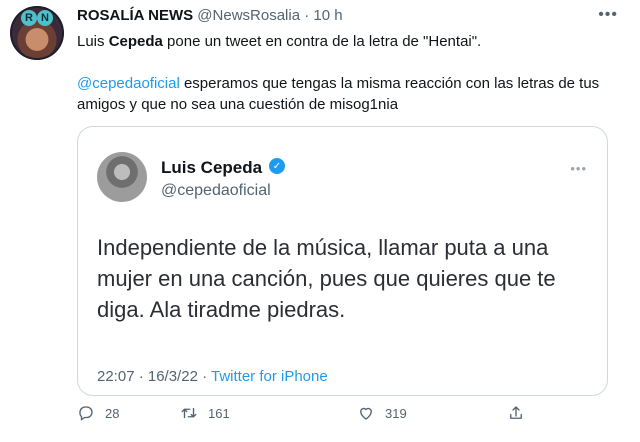  I want to click on tweet-header: ROSALÍA NEWS @NewsRosalia · 10 h, so click(210, 15).